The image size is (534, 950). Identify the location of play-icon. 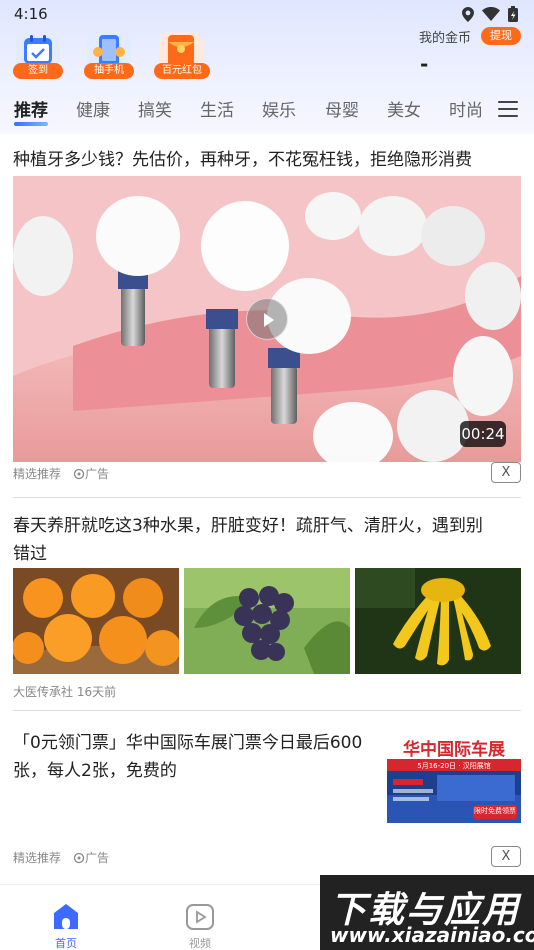
(267, 319).